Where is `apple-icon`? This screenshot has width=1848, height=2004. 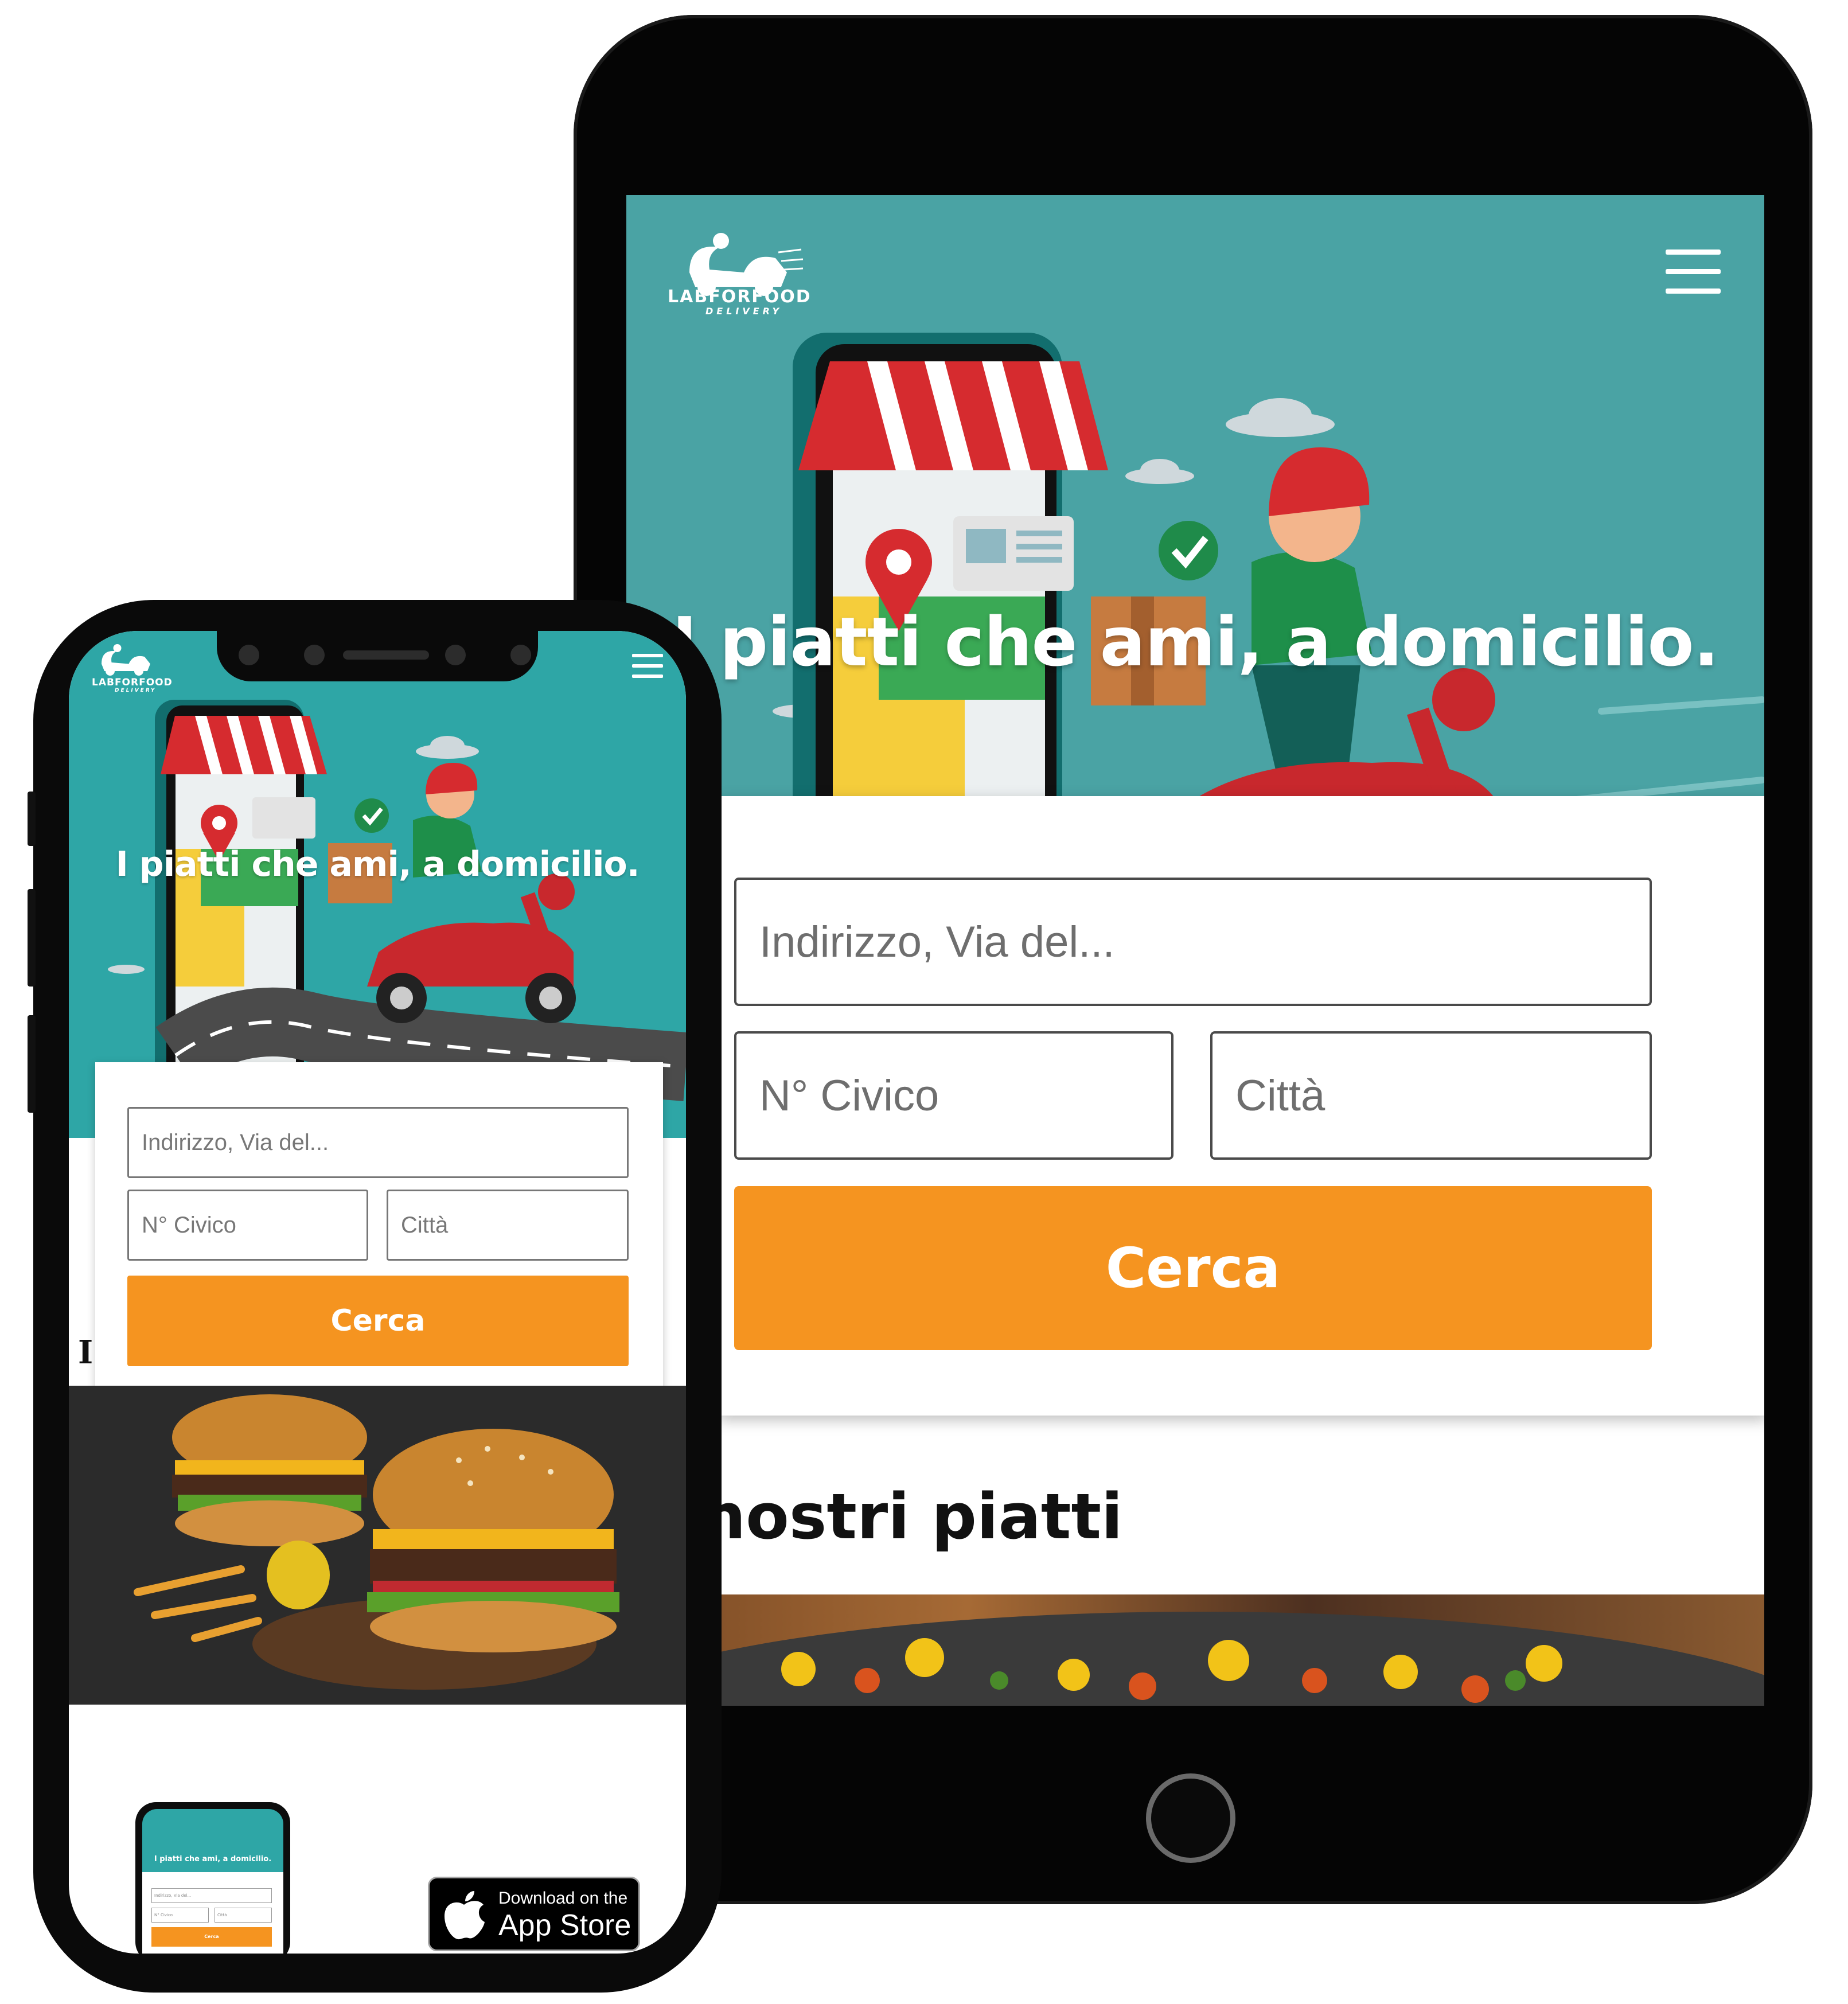
apple-icon is located at coordinates (465, 1916).